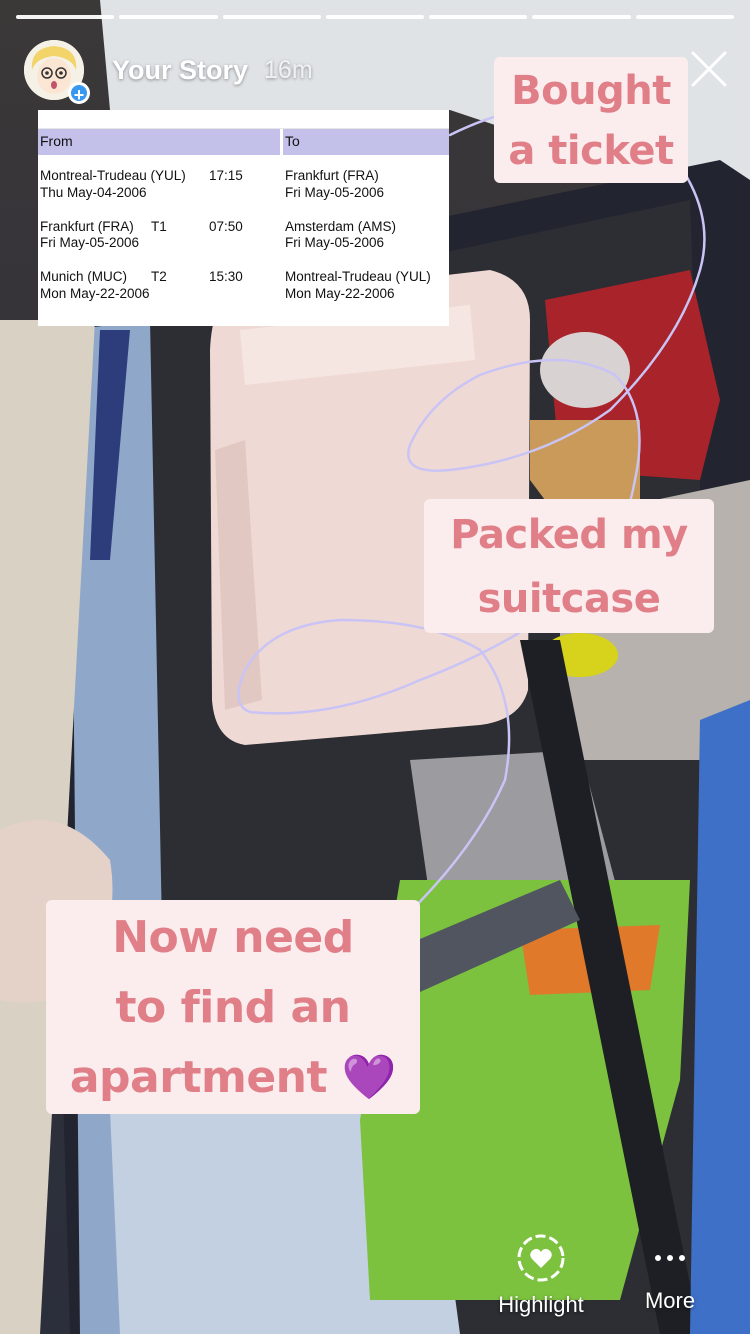  Describe the element at coordinates (159, 276) in the screenshot. I see `from-terminal: T2` at that location.